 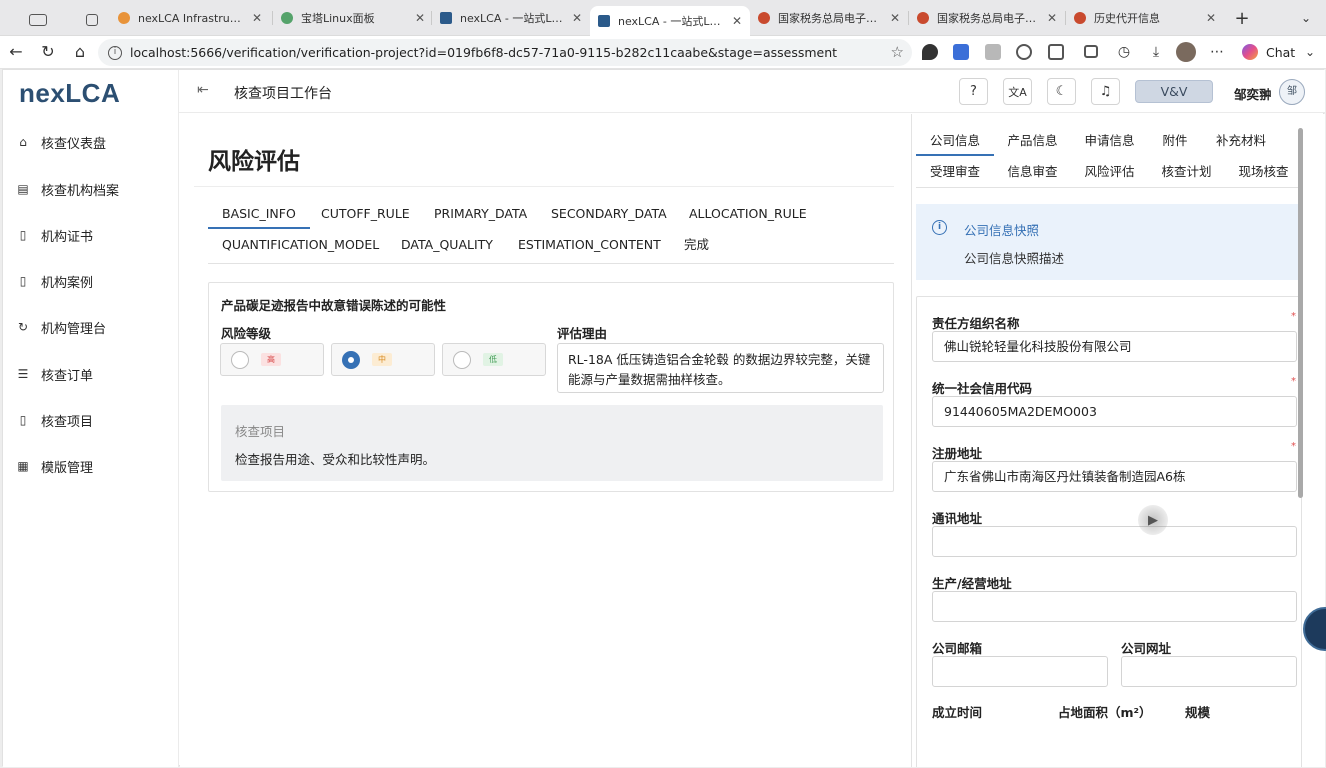 I want to click on sidebar-item-templates: ▦ 模版管理, so click(x=91, y=466).